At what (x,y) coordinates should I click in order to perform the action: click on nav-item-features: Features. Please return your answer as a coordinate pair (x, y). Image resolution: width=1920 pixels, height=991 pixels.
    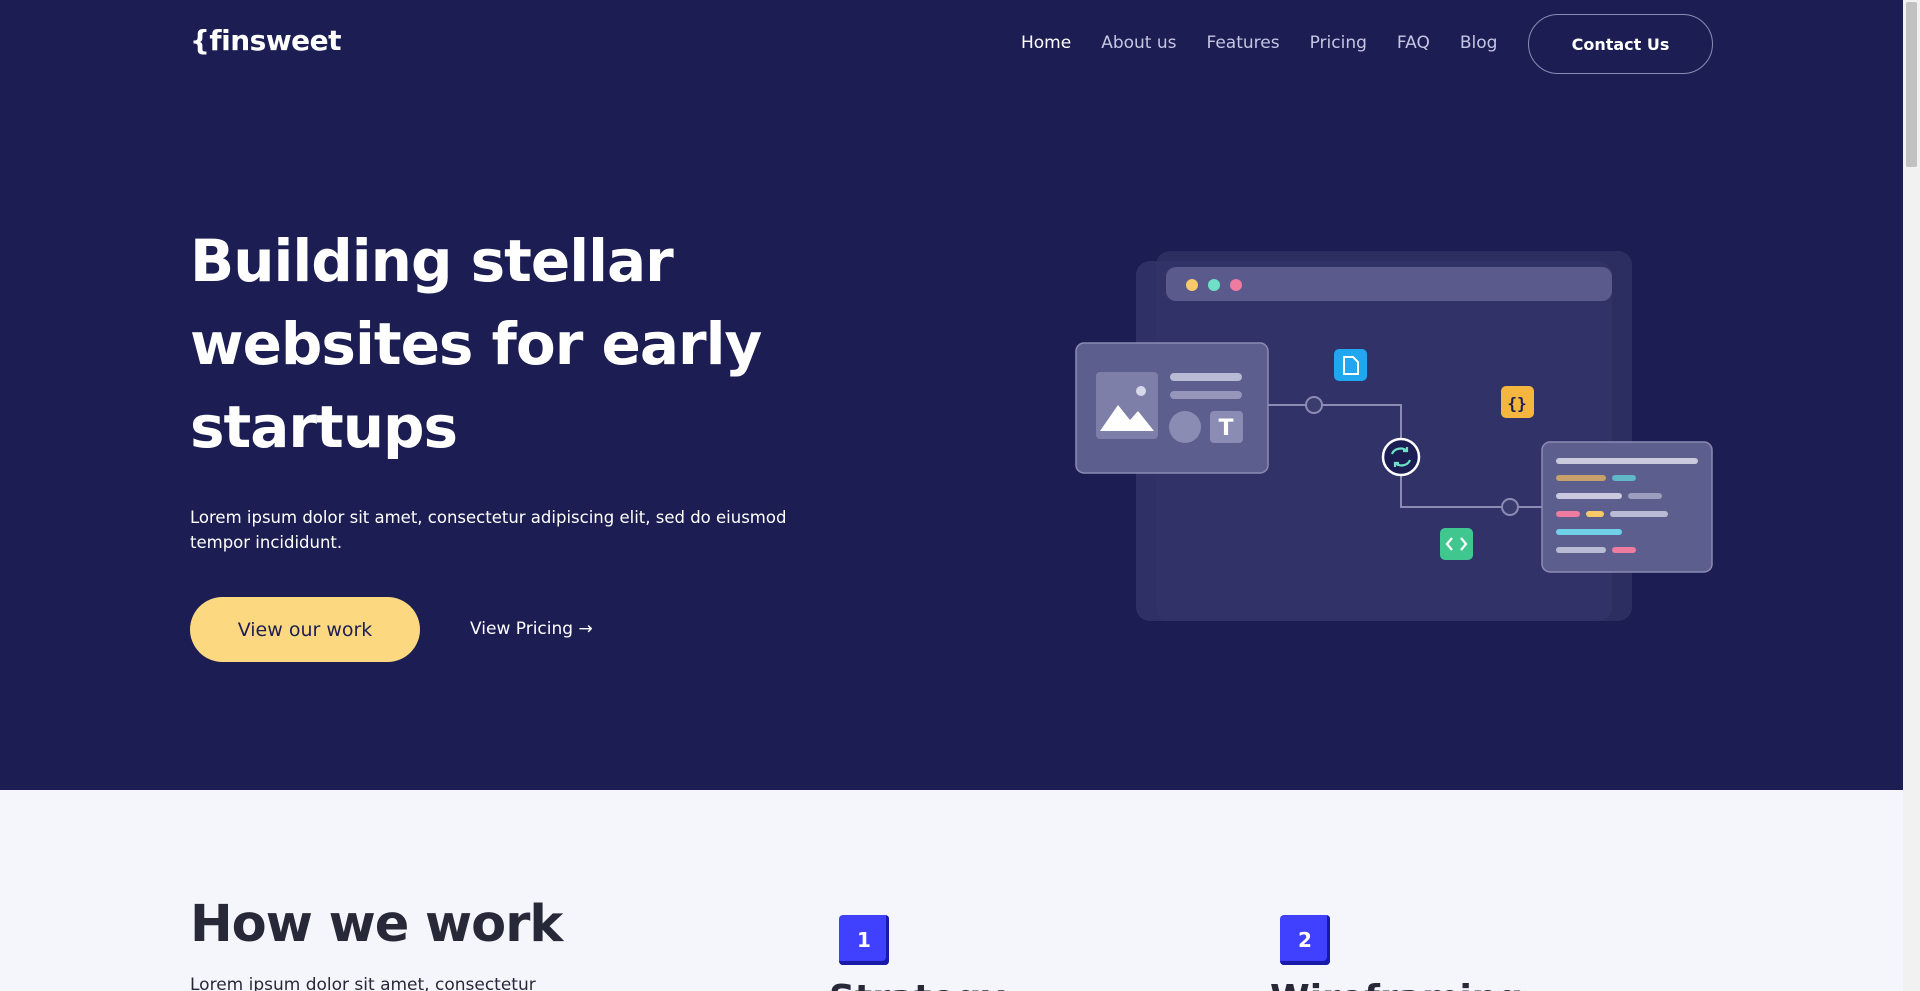
    Looking at the image, I should click on (1243, 43).